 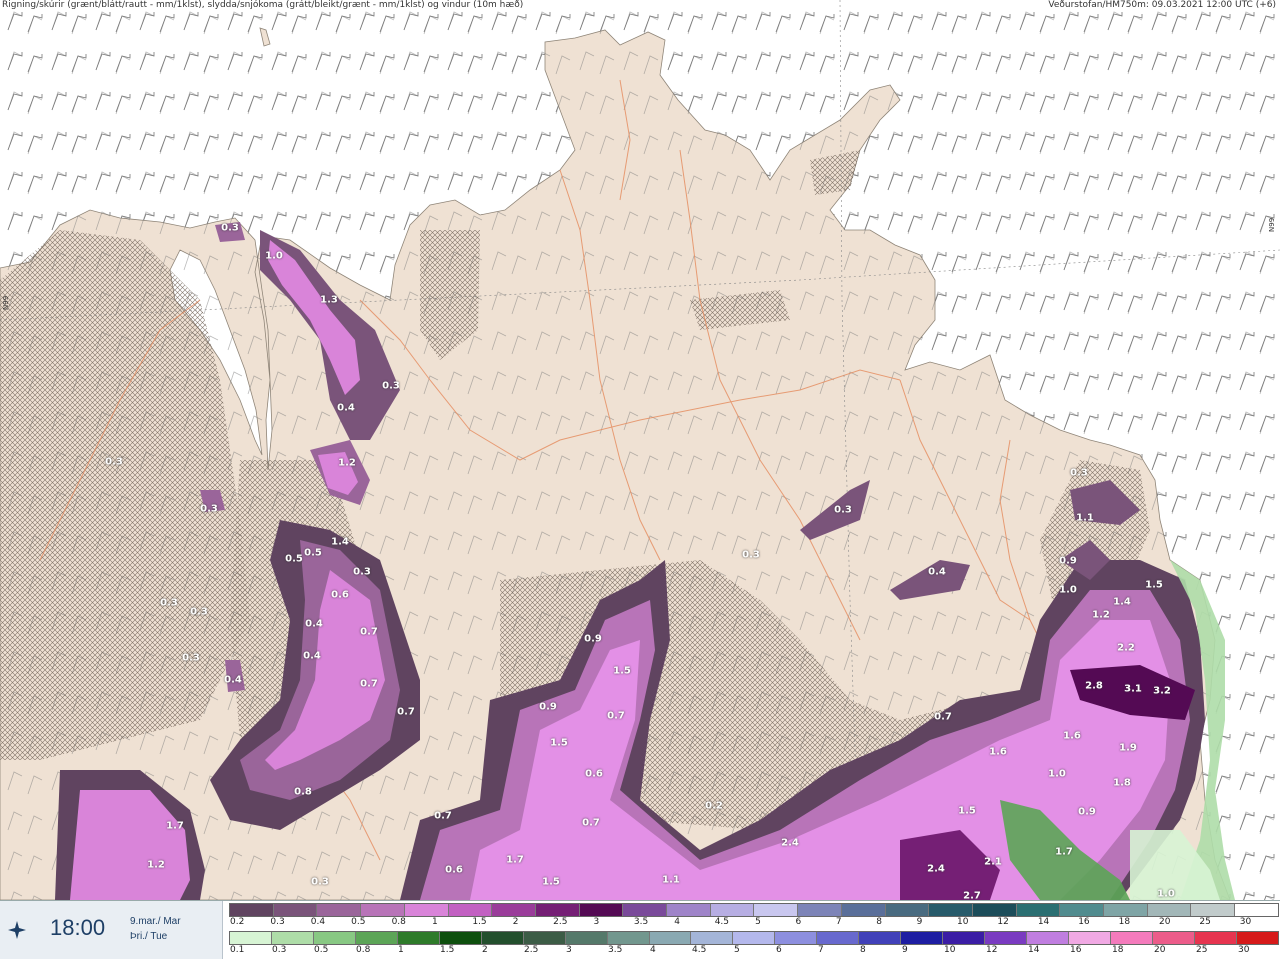 I want to click on precip-label: 3.1, so click(x=1133, y=689).